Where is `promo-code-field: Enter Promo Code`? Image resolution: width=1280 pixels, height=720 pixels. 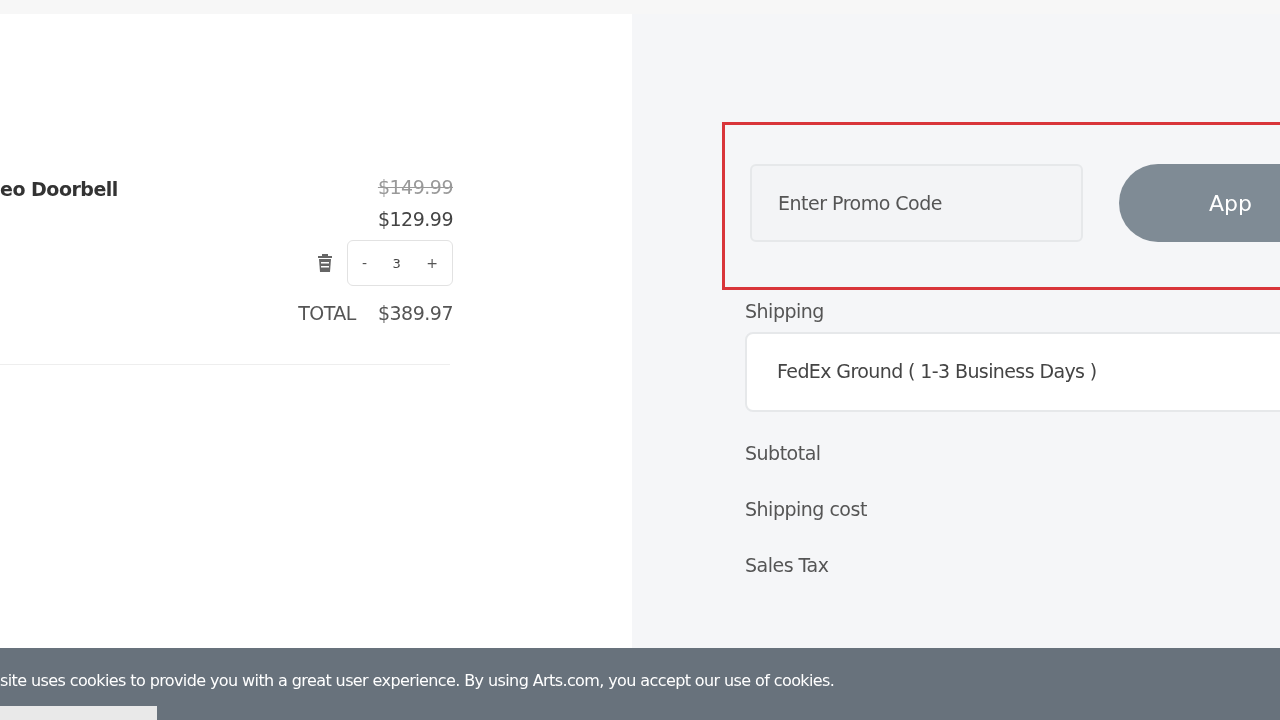 promo-code-field: Enter Promo Code is located at coordinates (916, 203).